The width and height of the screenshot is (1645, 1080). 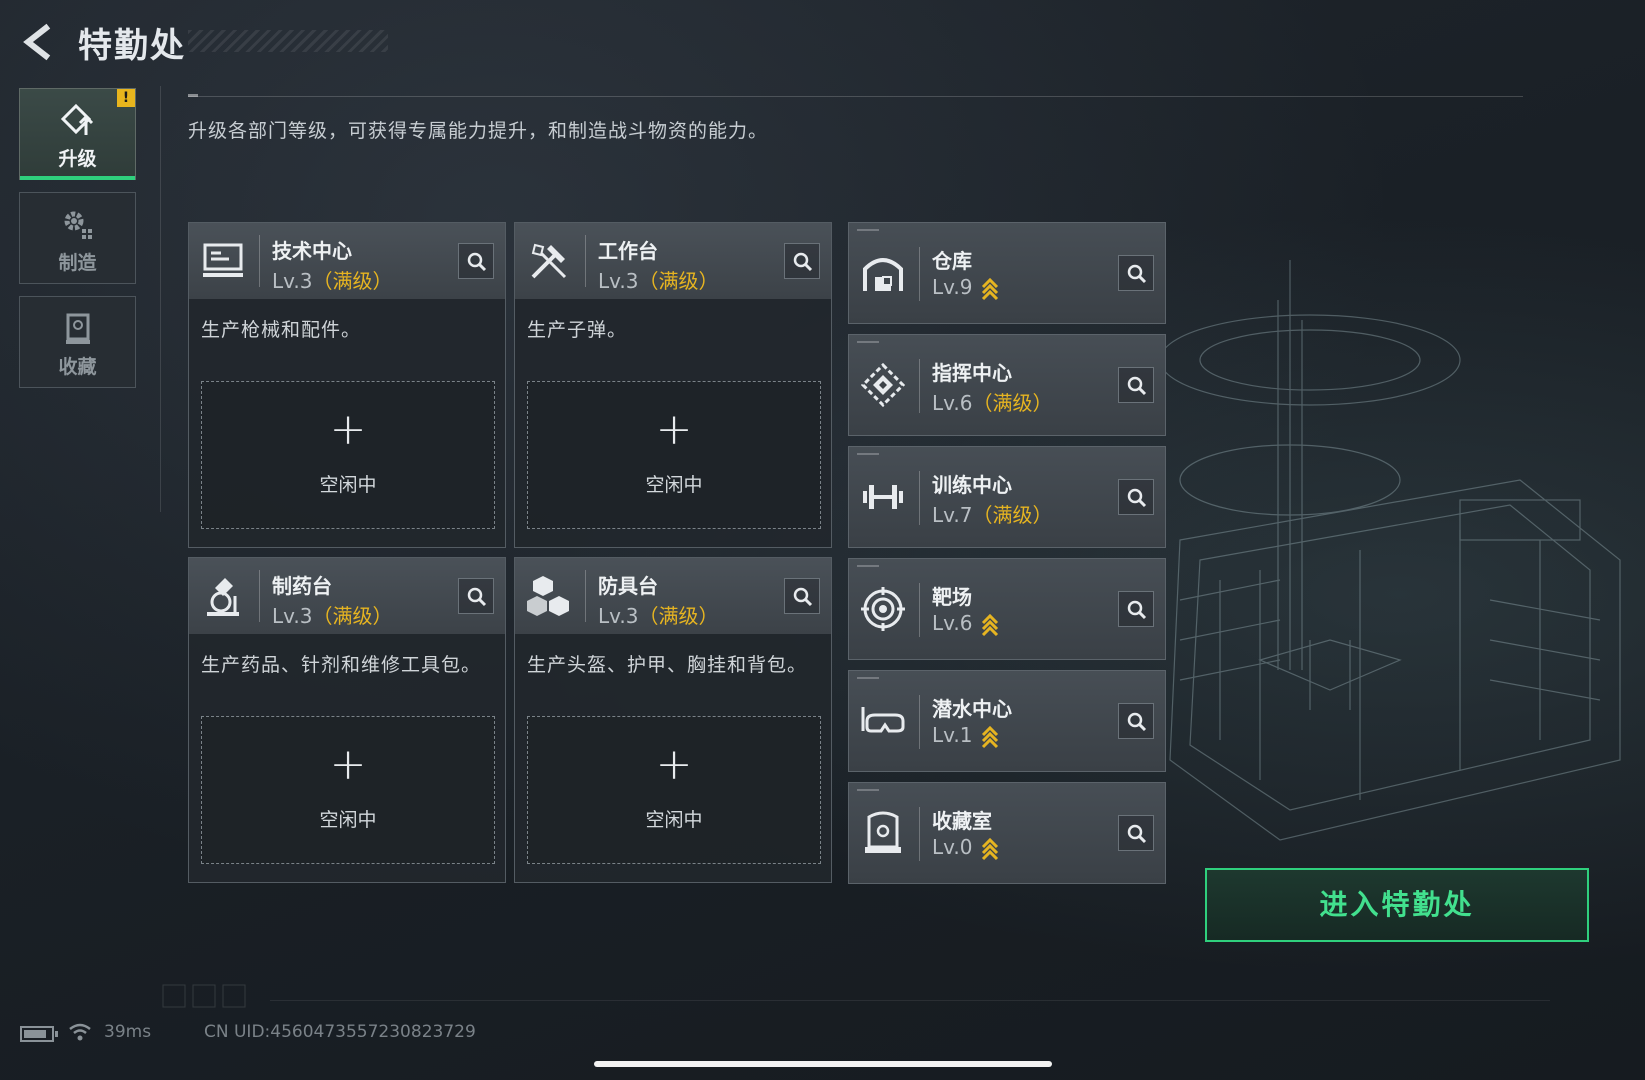 What do you see at coordinates (1007, 833) in the screenshot?
I see `department-collection-room: 收藏室 Lv.0` at bounding box center [1007, 833].